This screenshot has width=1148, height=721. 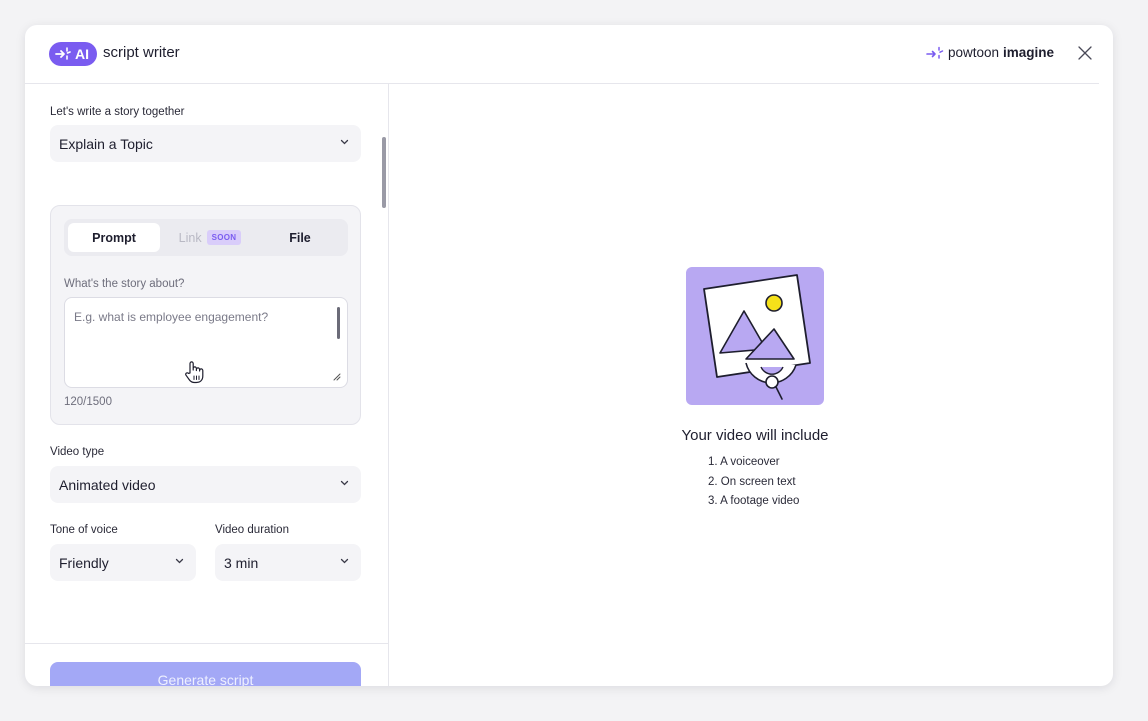 I want to click on video-illustration, so click(x=755, y=336).